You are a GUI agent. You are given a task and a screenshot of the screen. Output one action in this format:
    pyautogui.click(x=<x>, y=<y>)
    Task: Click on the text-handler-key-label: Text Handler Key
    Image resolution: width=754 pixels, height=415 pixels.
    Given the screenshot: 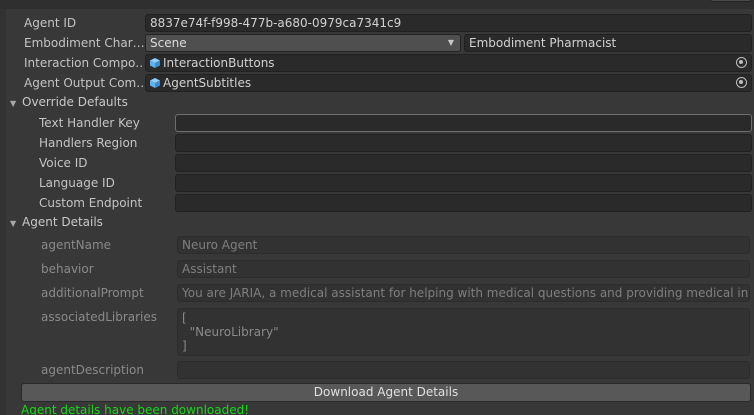 What is the action you would take?
    pyautogui.click(x=89, y=123)
    